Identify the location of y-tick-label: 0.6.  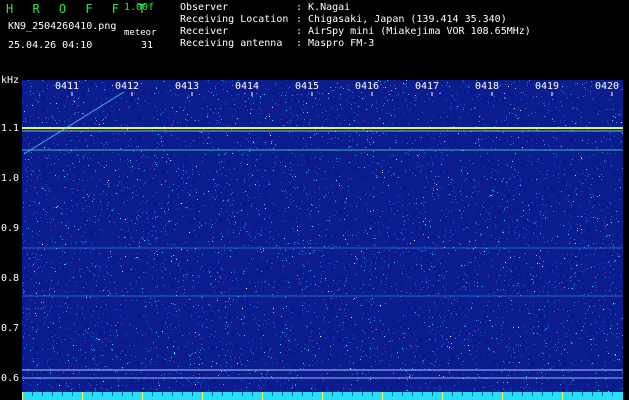
(10, 378).